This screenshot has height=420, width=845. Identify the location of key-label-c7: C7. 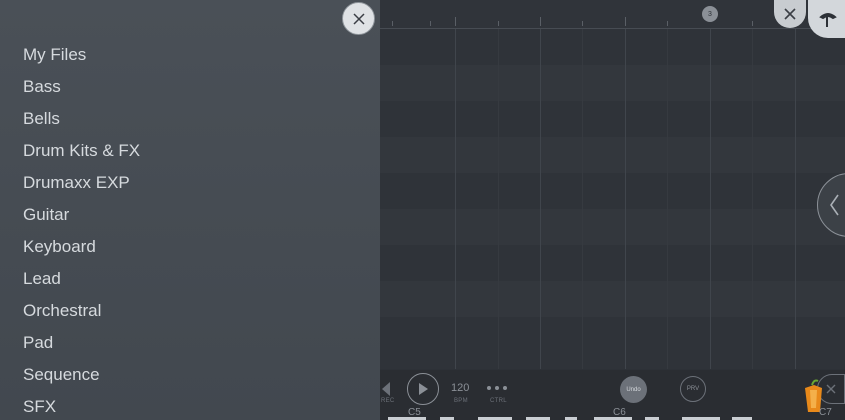
(825, 412).